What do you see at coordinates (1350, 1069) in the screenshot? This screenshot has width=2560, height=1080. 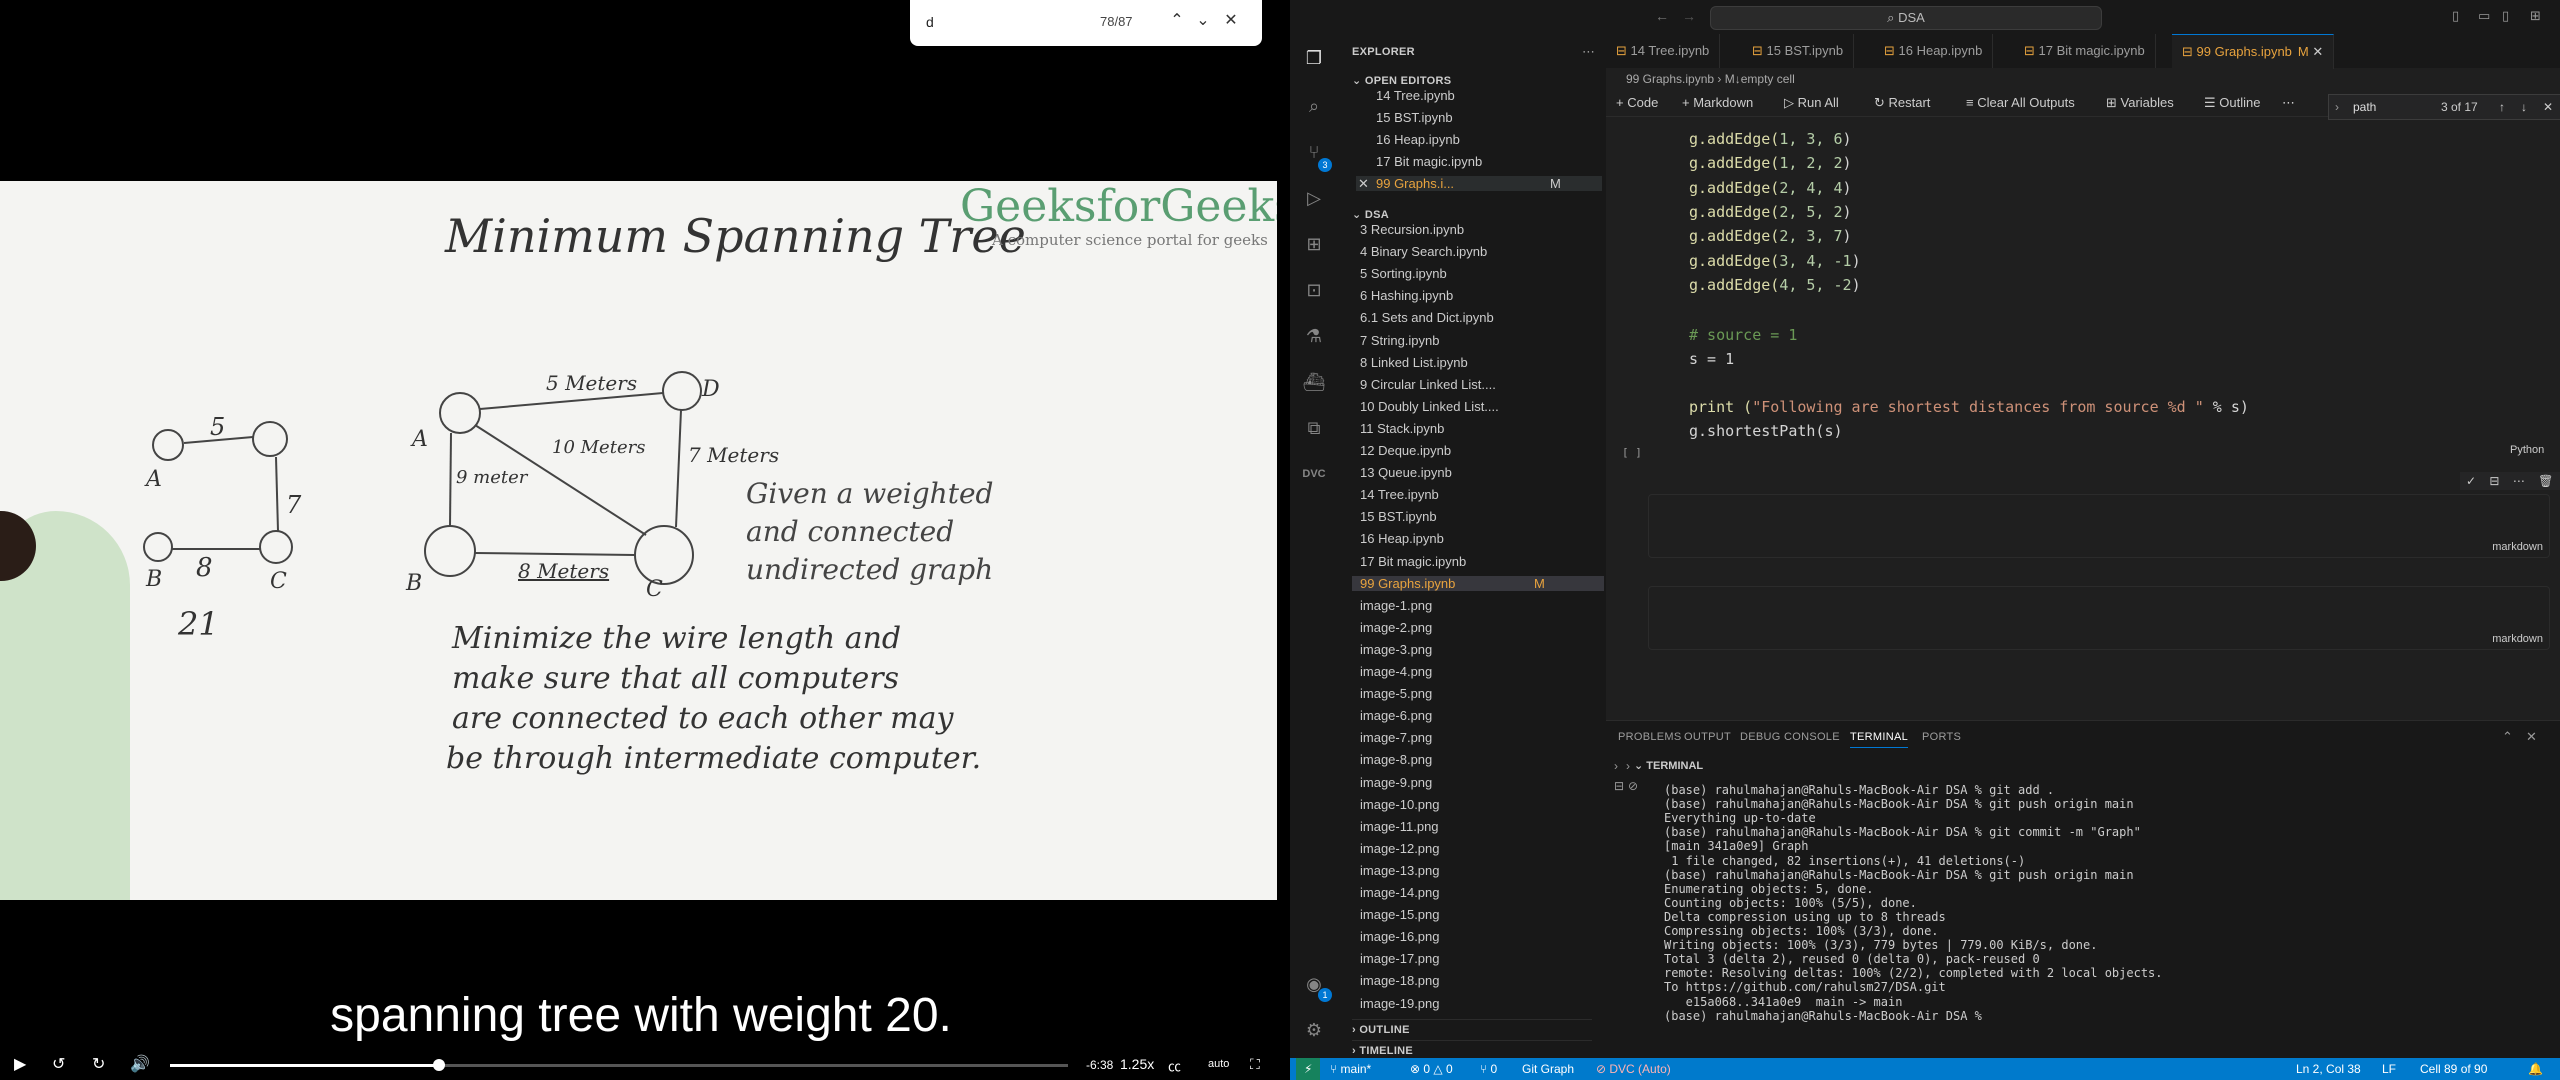 I see `branch-indicator: ⑂ main*` at bounding box center [1350, 1069].